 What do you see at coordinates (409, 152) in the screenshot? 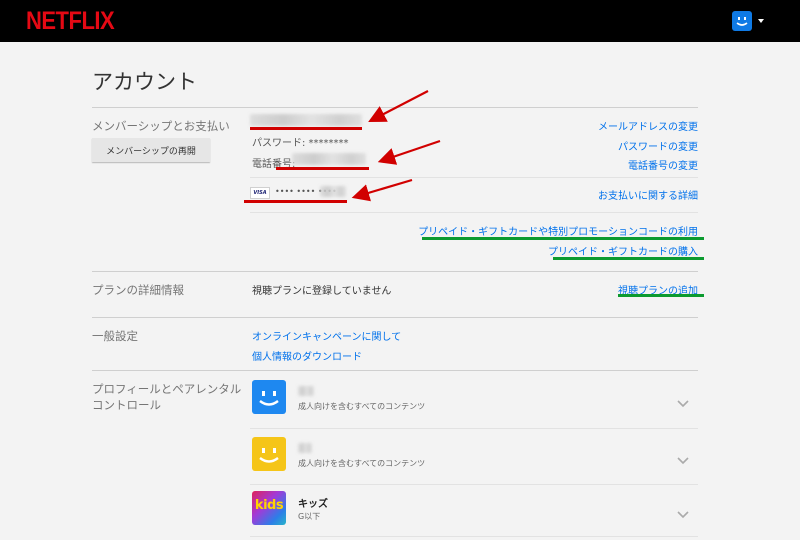
I see `annotation-arrow-phone` at bounding box center [409, 152].